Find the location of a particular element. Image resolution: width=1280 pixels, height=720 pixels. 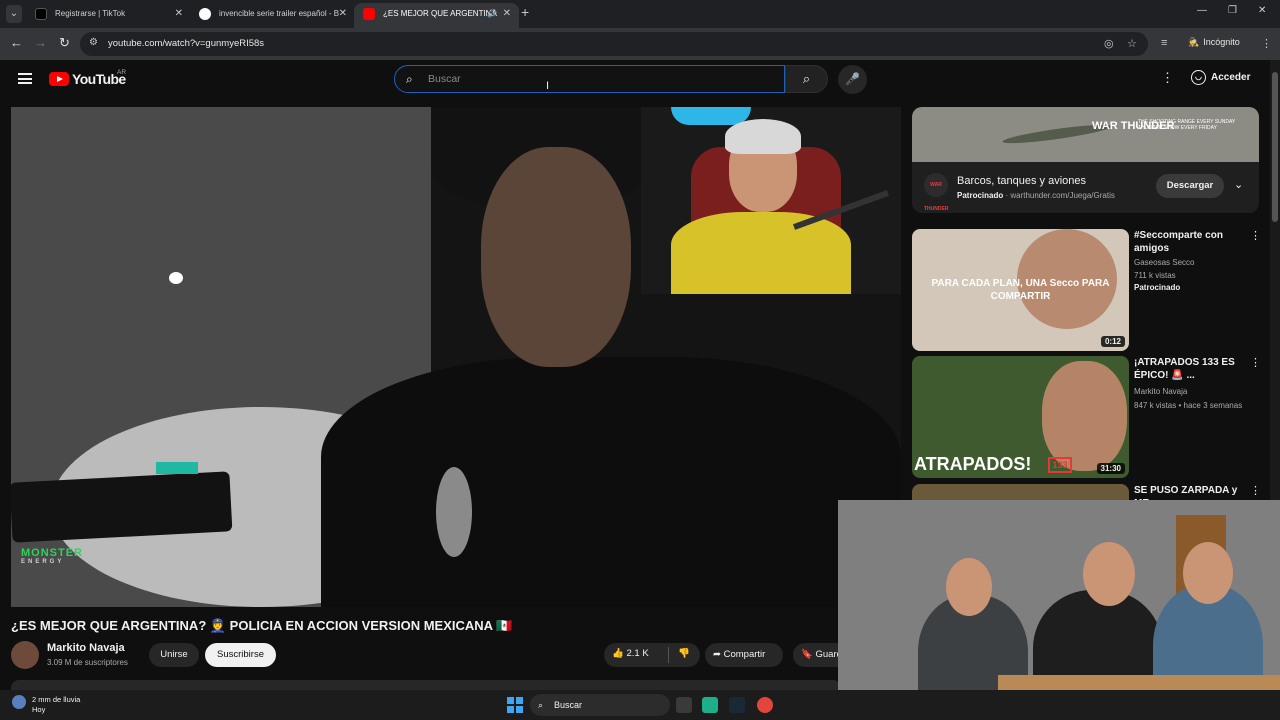

eye-off-icon: ◎ is located at coordinates (1109, 43).